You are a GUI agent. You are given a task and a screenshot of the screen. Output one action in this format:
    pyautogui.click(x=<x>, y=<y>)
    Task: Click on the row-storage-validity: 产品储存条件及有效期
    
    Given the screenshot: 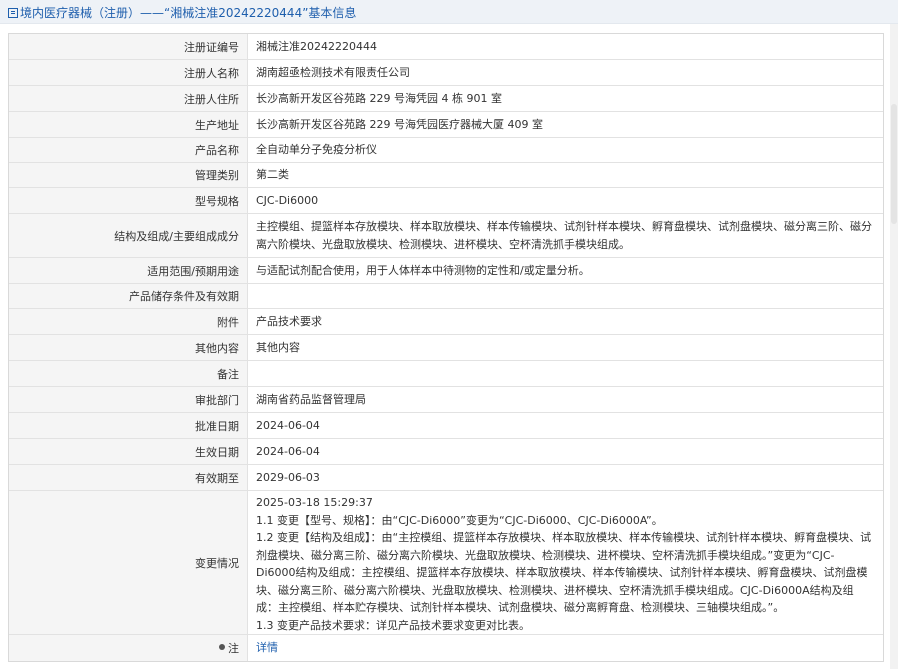 What is the action you would take?
    pyautogui.click(x=446, y=296)
    